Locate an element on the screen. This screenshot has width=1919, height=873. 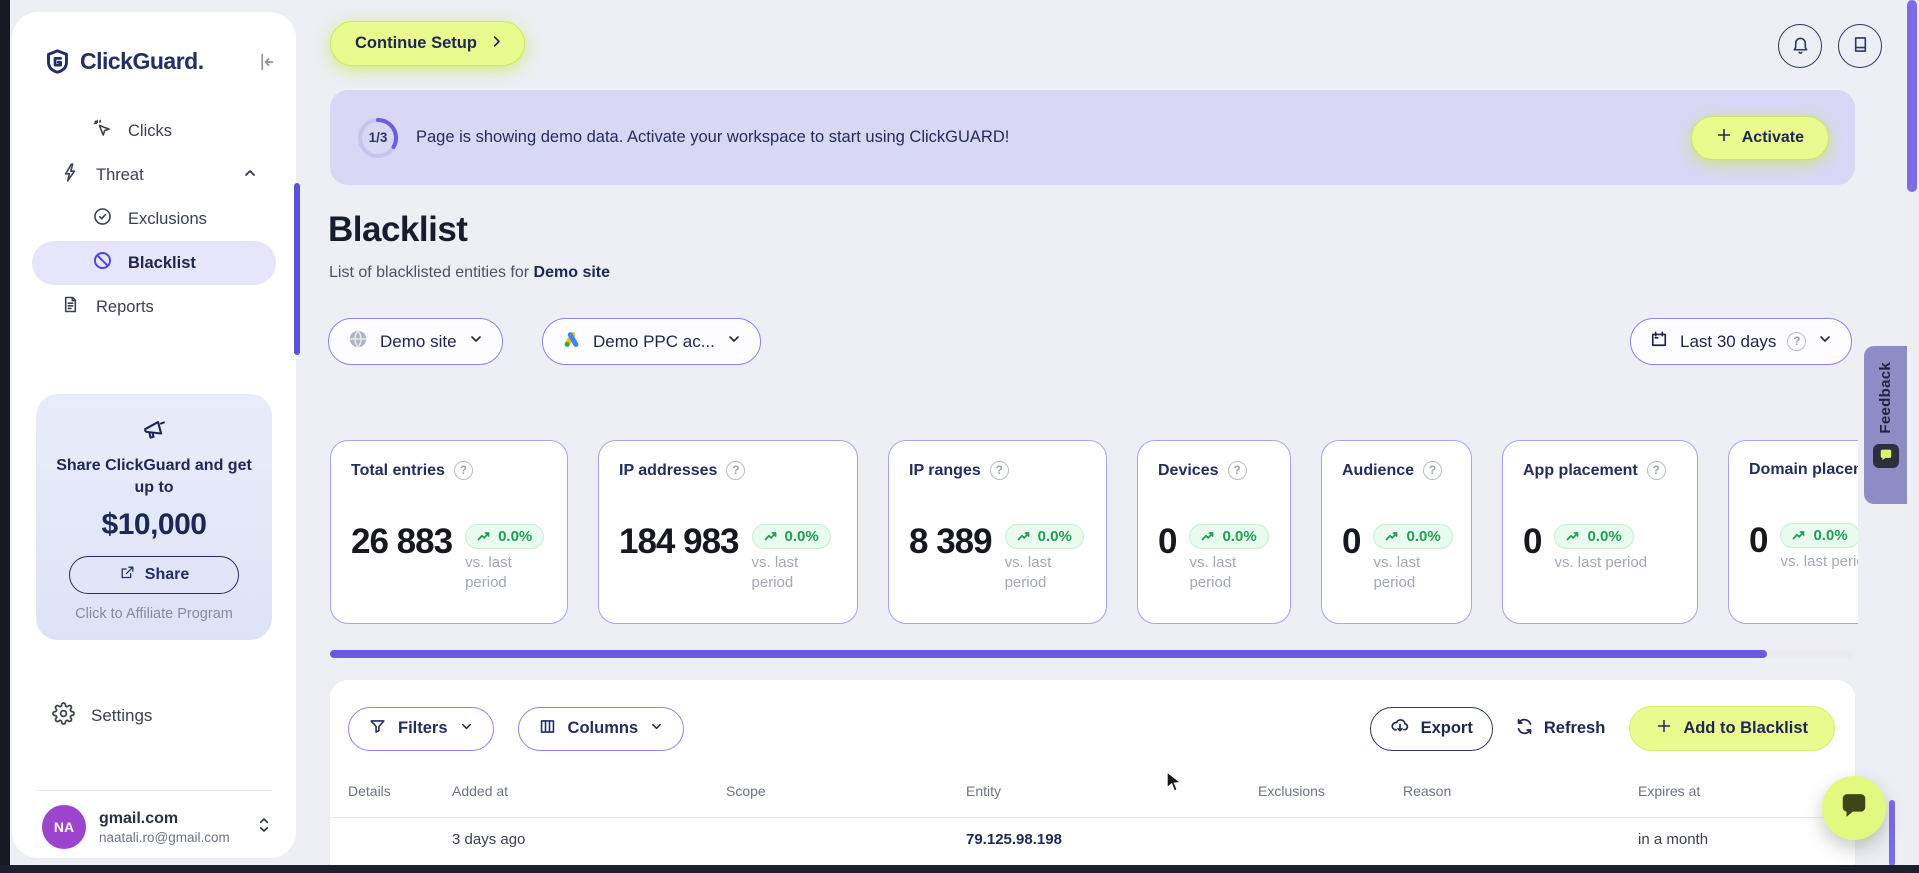
sidebar-item-exclusions: Exclusions is located at coordinates (154, 219).